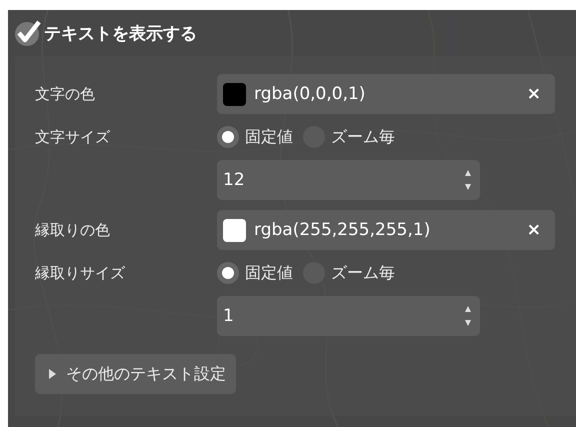 This screenshot has height=427, width=576. I want to click on checkbox, so click(28, 33).